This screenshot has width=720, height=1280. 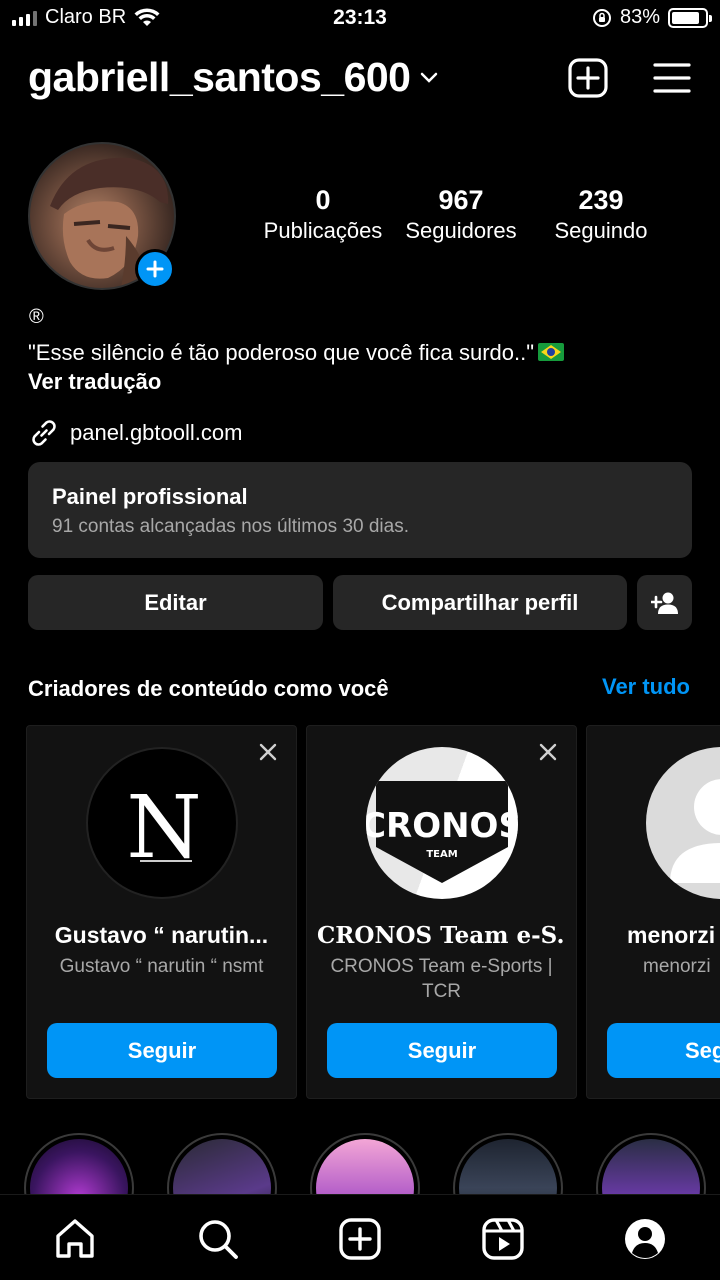 I want to click on story-highlights, so click(x=360, y=1188).